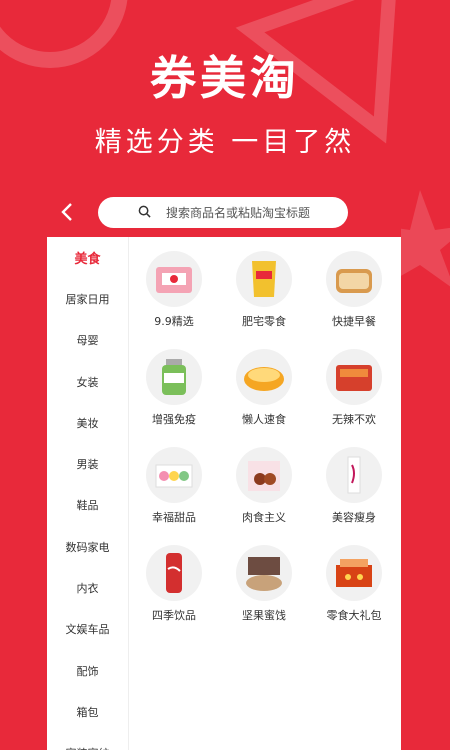 The image size is (450, 750). I want to click on macaron-icon, so click(174, 475).